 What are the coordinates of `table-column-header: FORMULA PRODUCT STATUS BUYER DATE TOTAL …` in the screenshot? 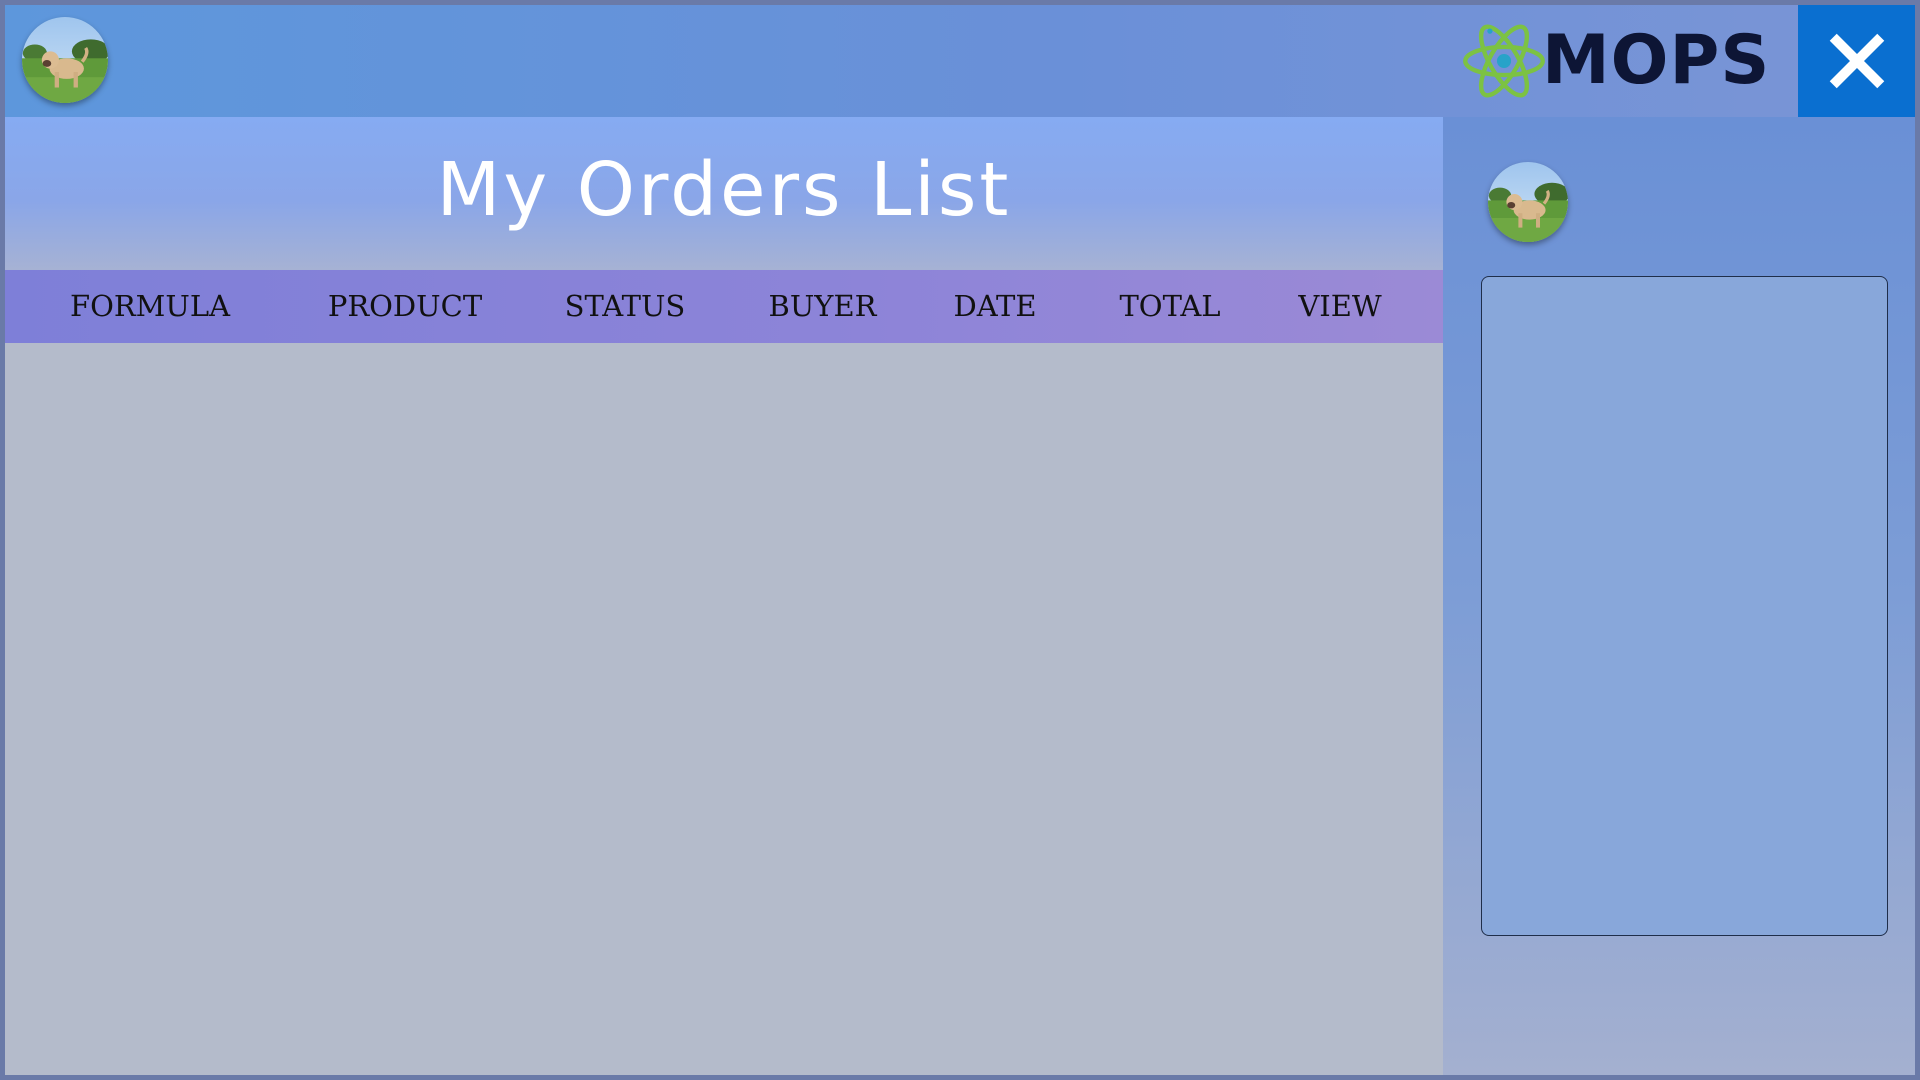 It's located at (724, 306).